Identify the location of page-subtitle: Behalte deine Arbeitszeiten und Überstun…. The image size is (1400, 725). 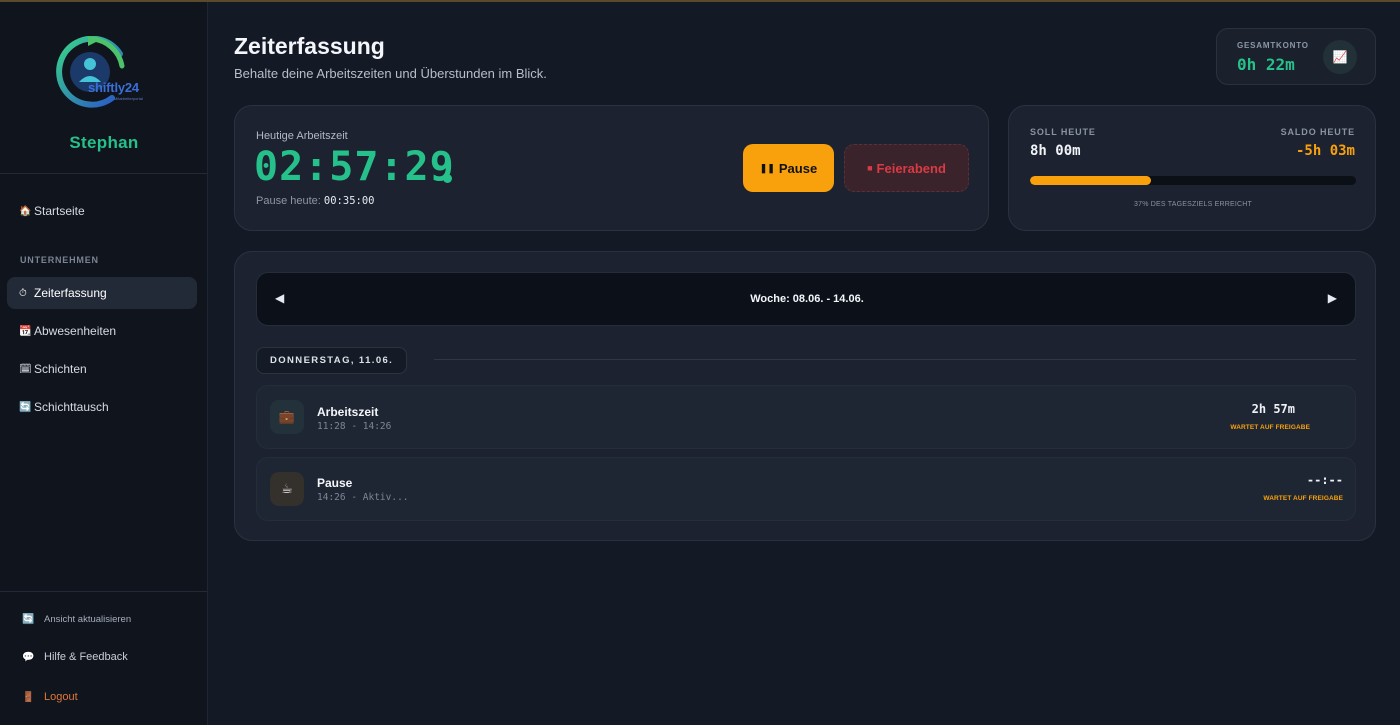
(390, 73).